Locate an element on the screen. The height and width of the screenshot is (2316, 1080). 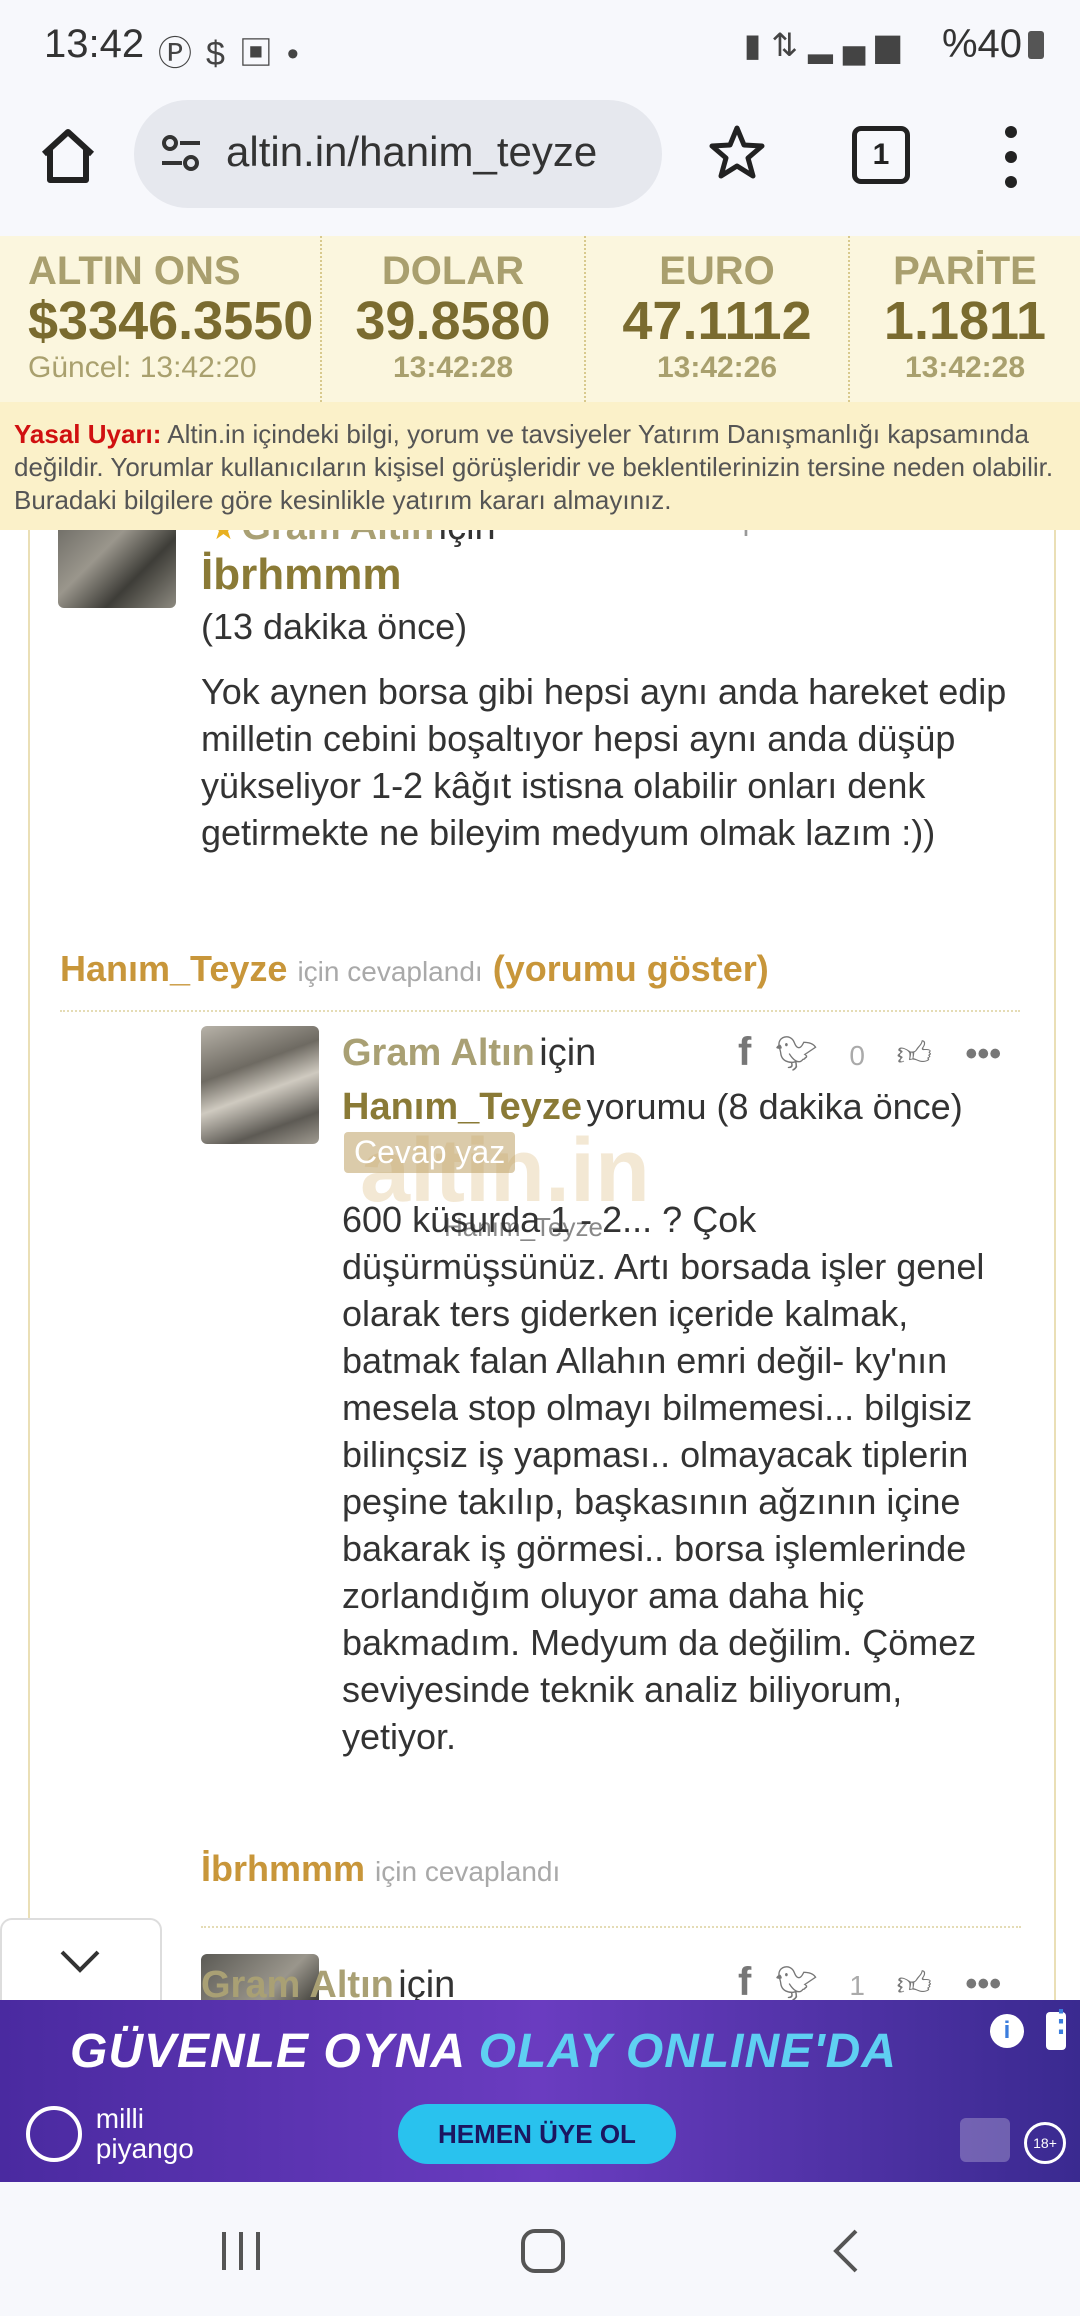
ad-options-icon: ⋮ is located at coordinates (1061, 2028).